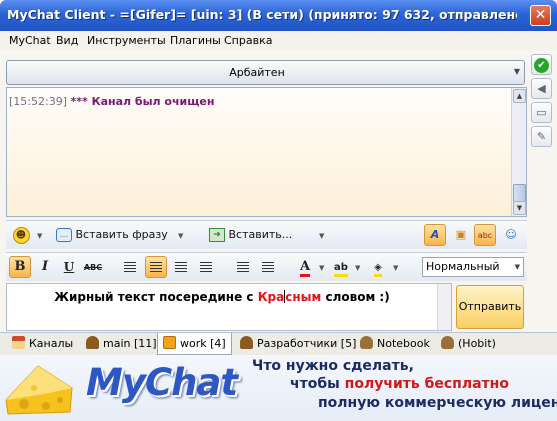 This screenshot has width=557, height=421. I want to click on align-center-button, so click(156, 267).